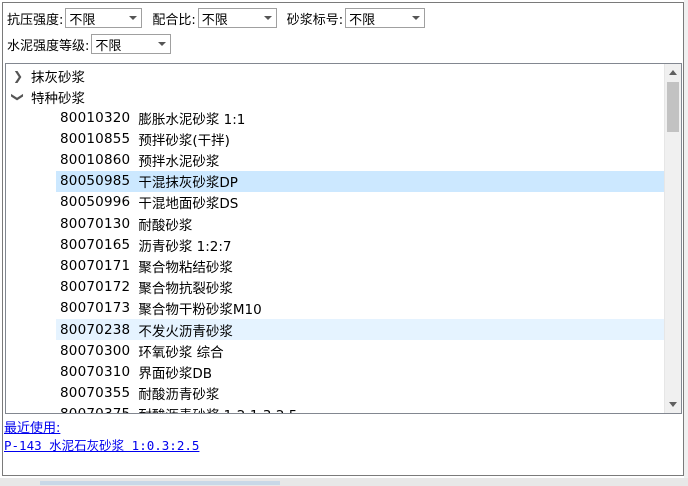  I want to click on filter-row-2: 水泥强度等级: 不限, so click(94, 44).